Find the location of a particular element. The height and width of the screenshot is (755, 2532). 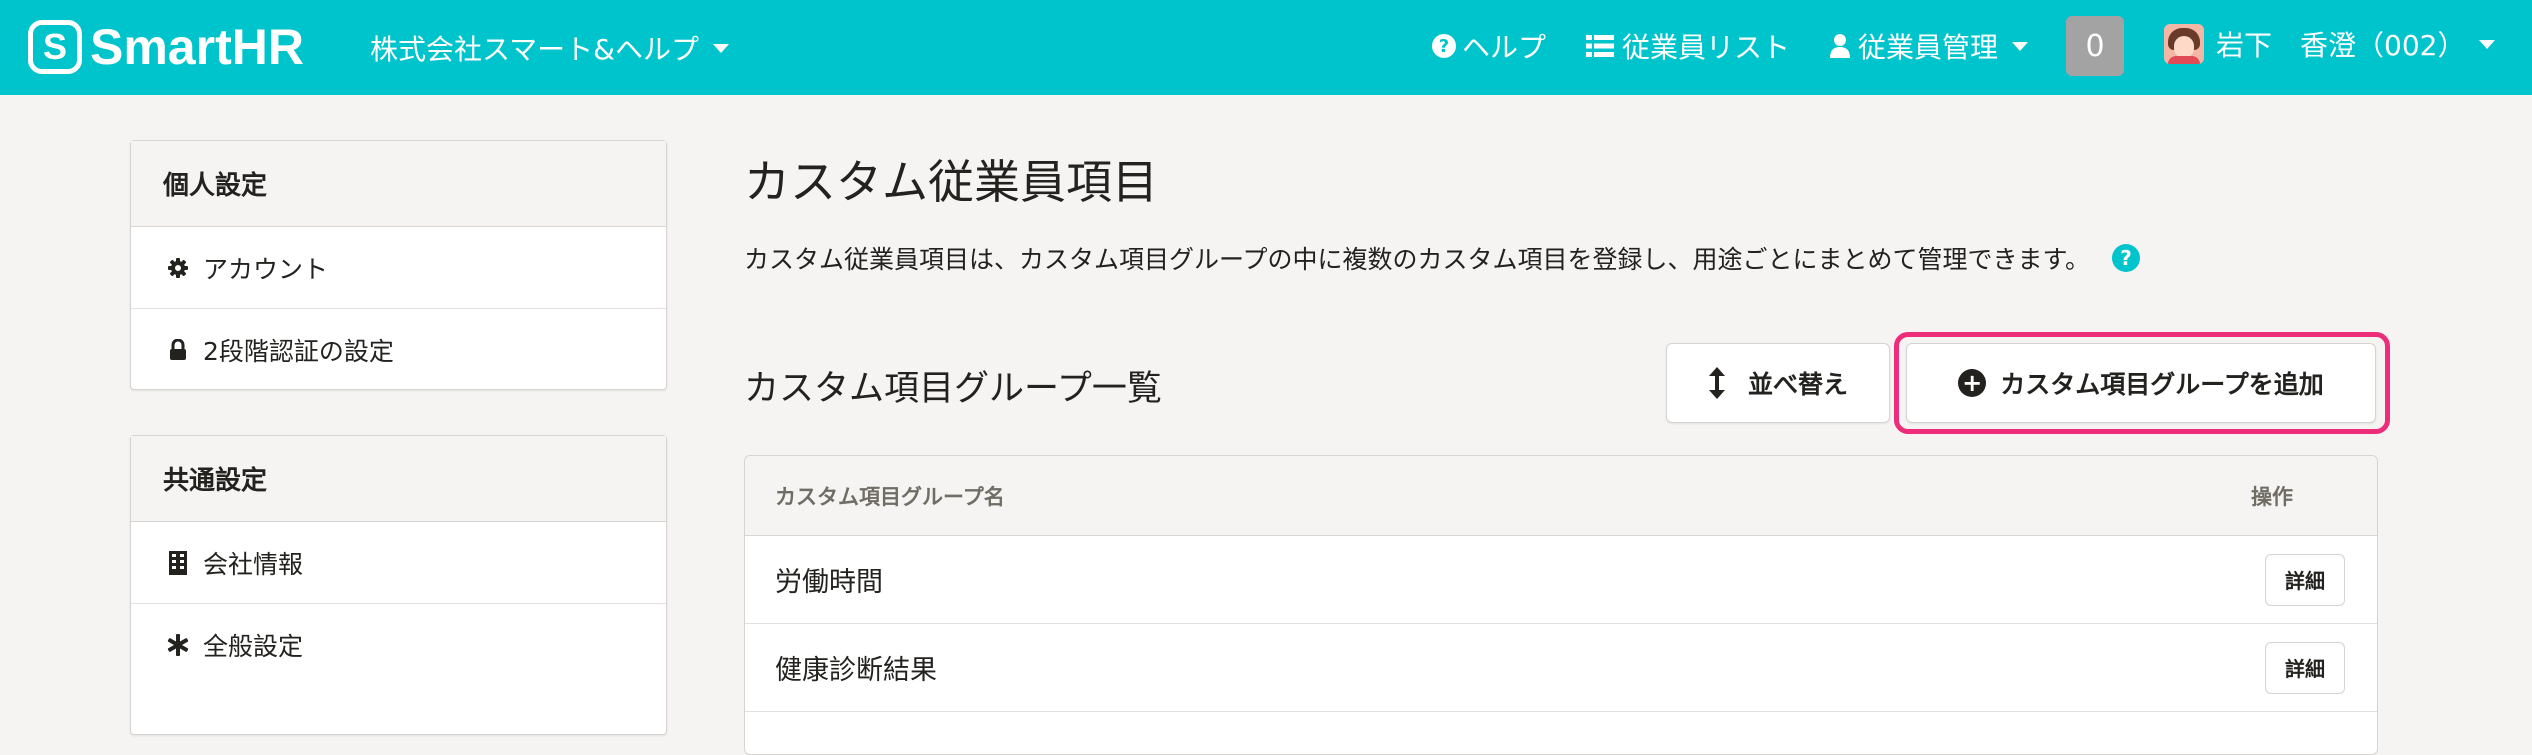

column-header-name: カスタム項目グループ名 is located at coordinates (890, 496).